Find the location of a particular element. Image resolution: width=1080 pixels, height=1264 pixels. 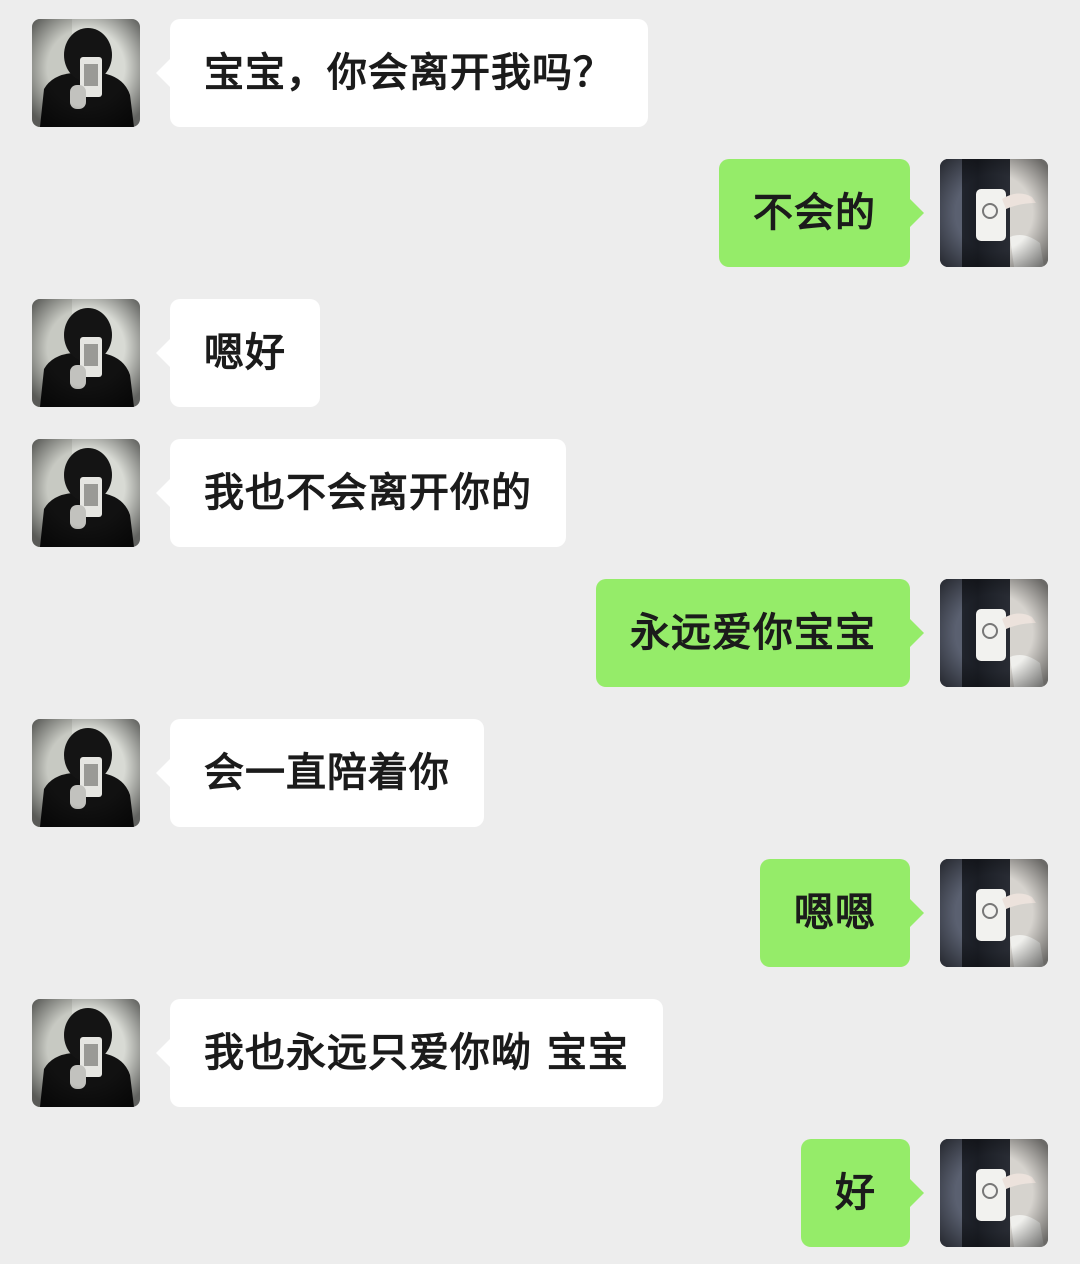

message-row-incoming: 嗯好 is located at coordinates (540, 353).